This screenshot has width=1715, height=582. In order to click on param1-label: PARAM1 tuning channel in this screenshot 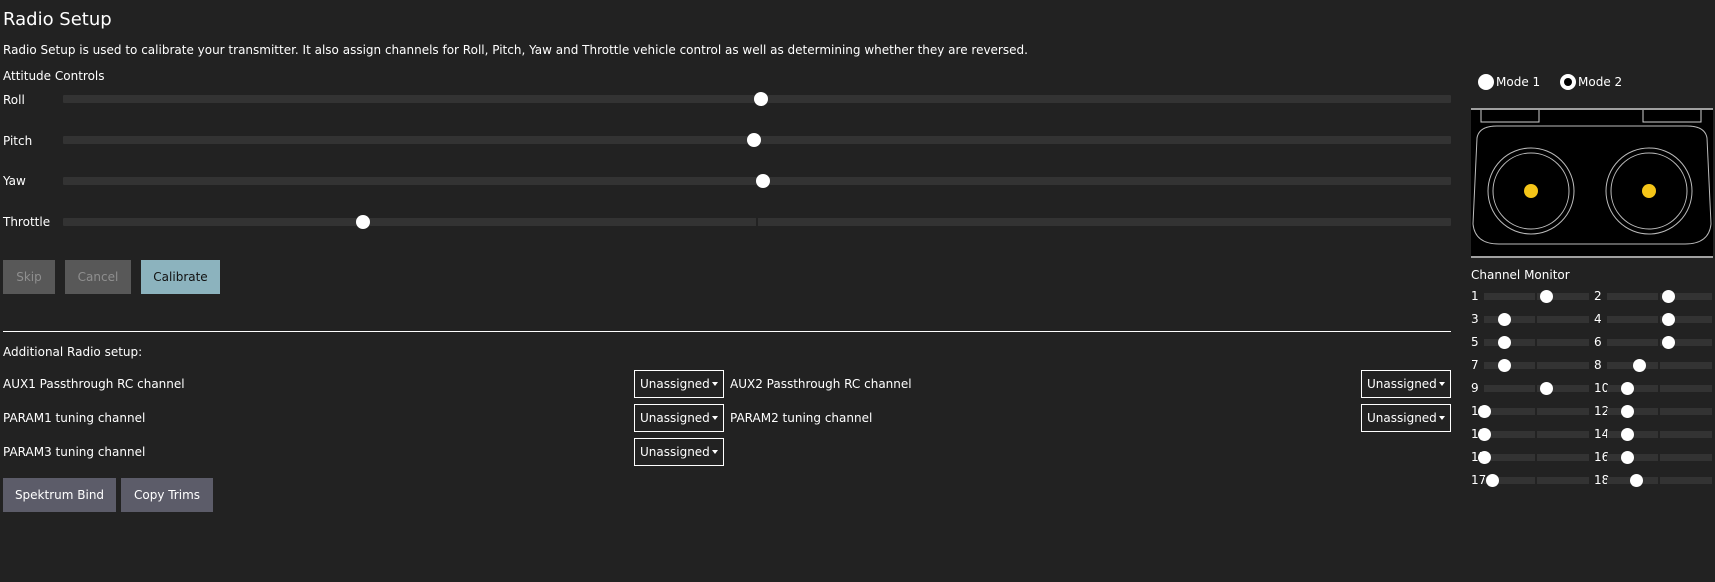, I will do `click(74, 418)`.